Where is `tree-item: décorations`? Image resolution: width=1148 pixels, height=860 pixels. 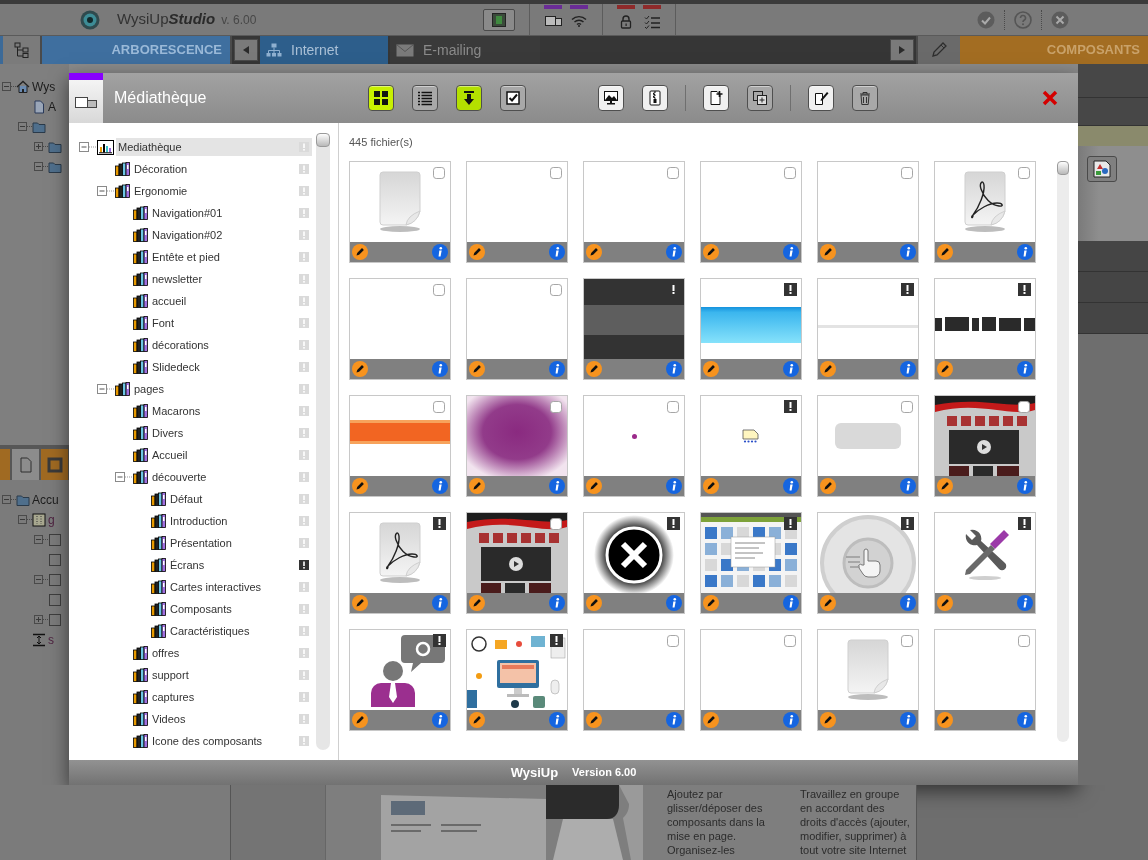 tree-item: décorations is located at coordinates (231, 345).